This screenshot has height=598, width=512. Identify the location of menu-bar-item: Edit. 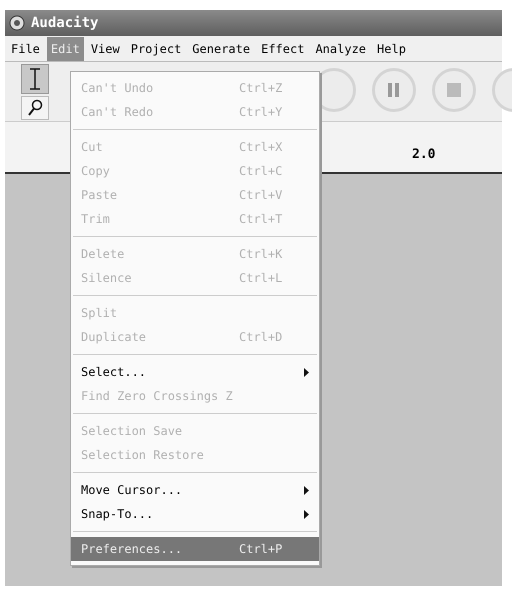
(65, 48).